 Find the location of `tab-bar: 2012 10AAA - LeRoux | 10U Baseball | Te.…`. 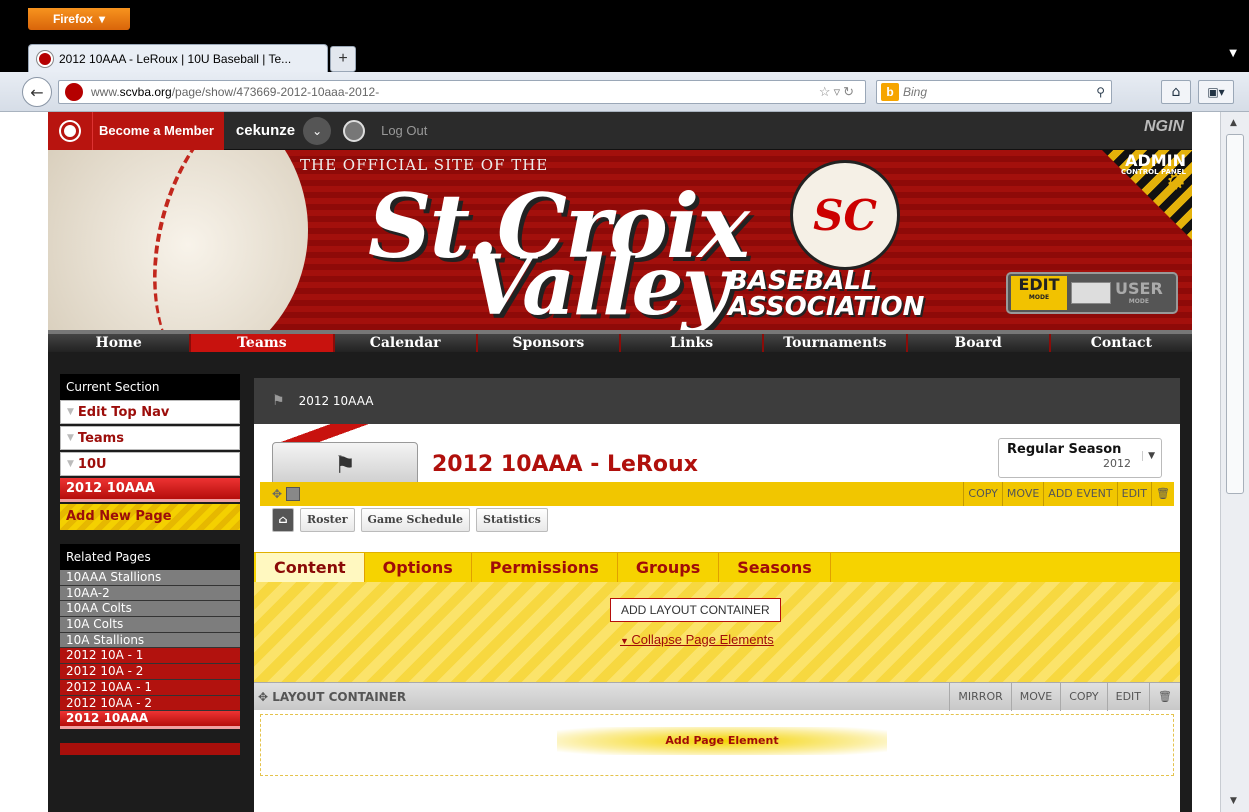

tab-bar: 2012 10AAA - LeRoux | 10U Baseball | Te.… is located at coordinates (624, 52).